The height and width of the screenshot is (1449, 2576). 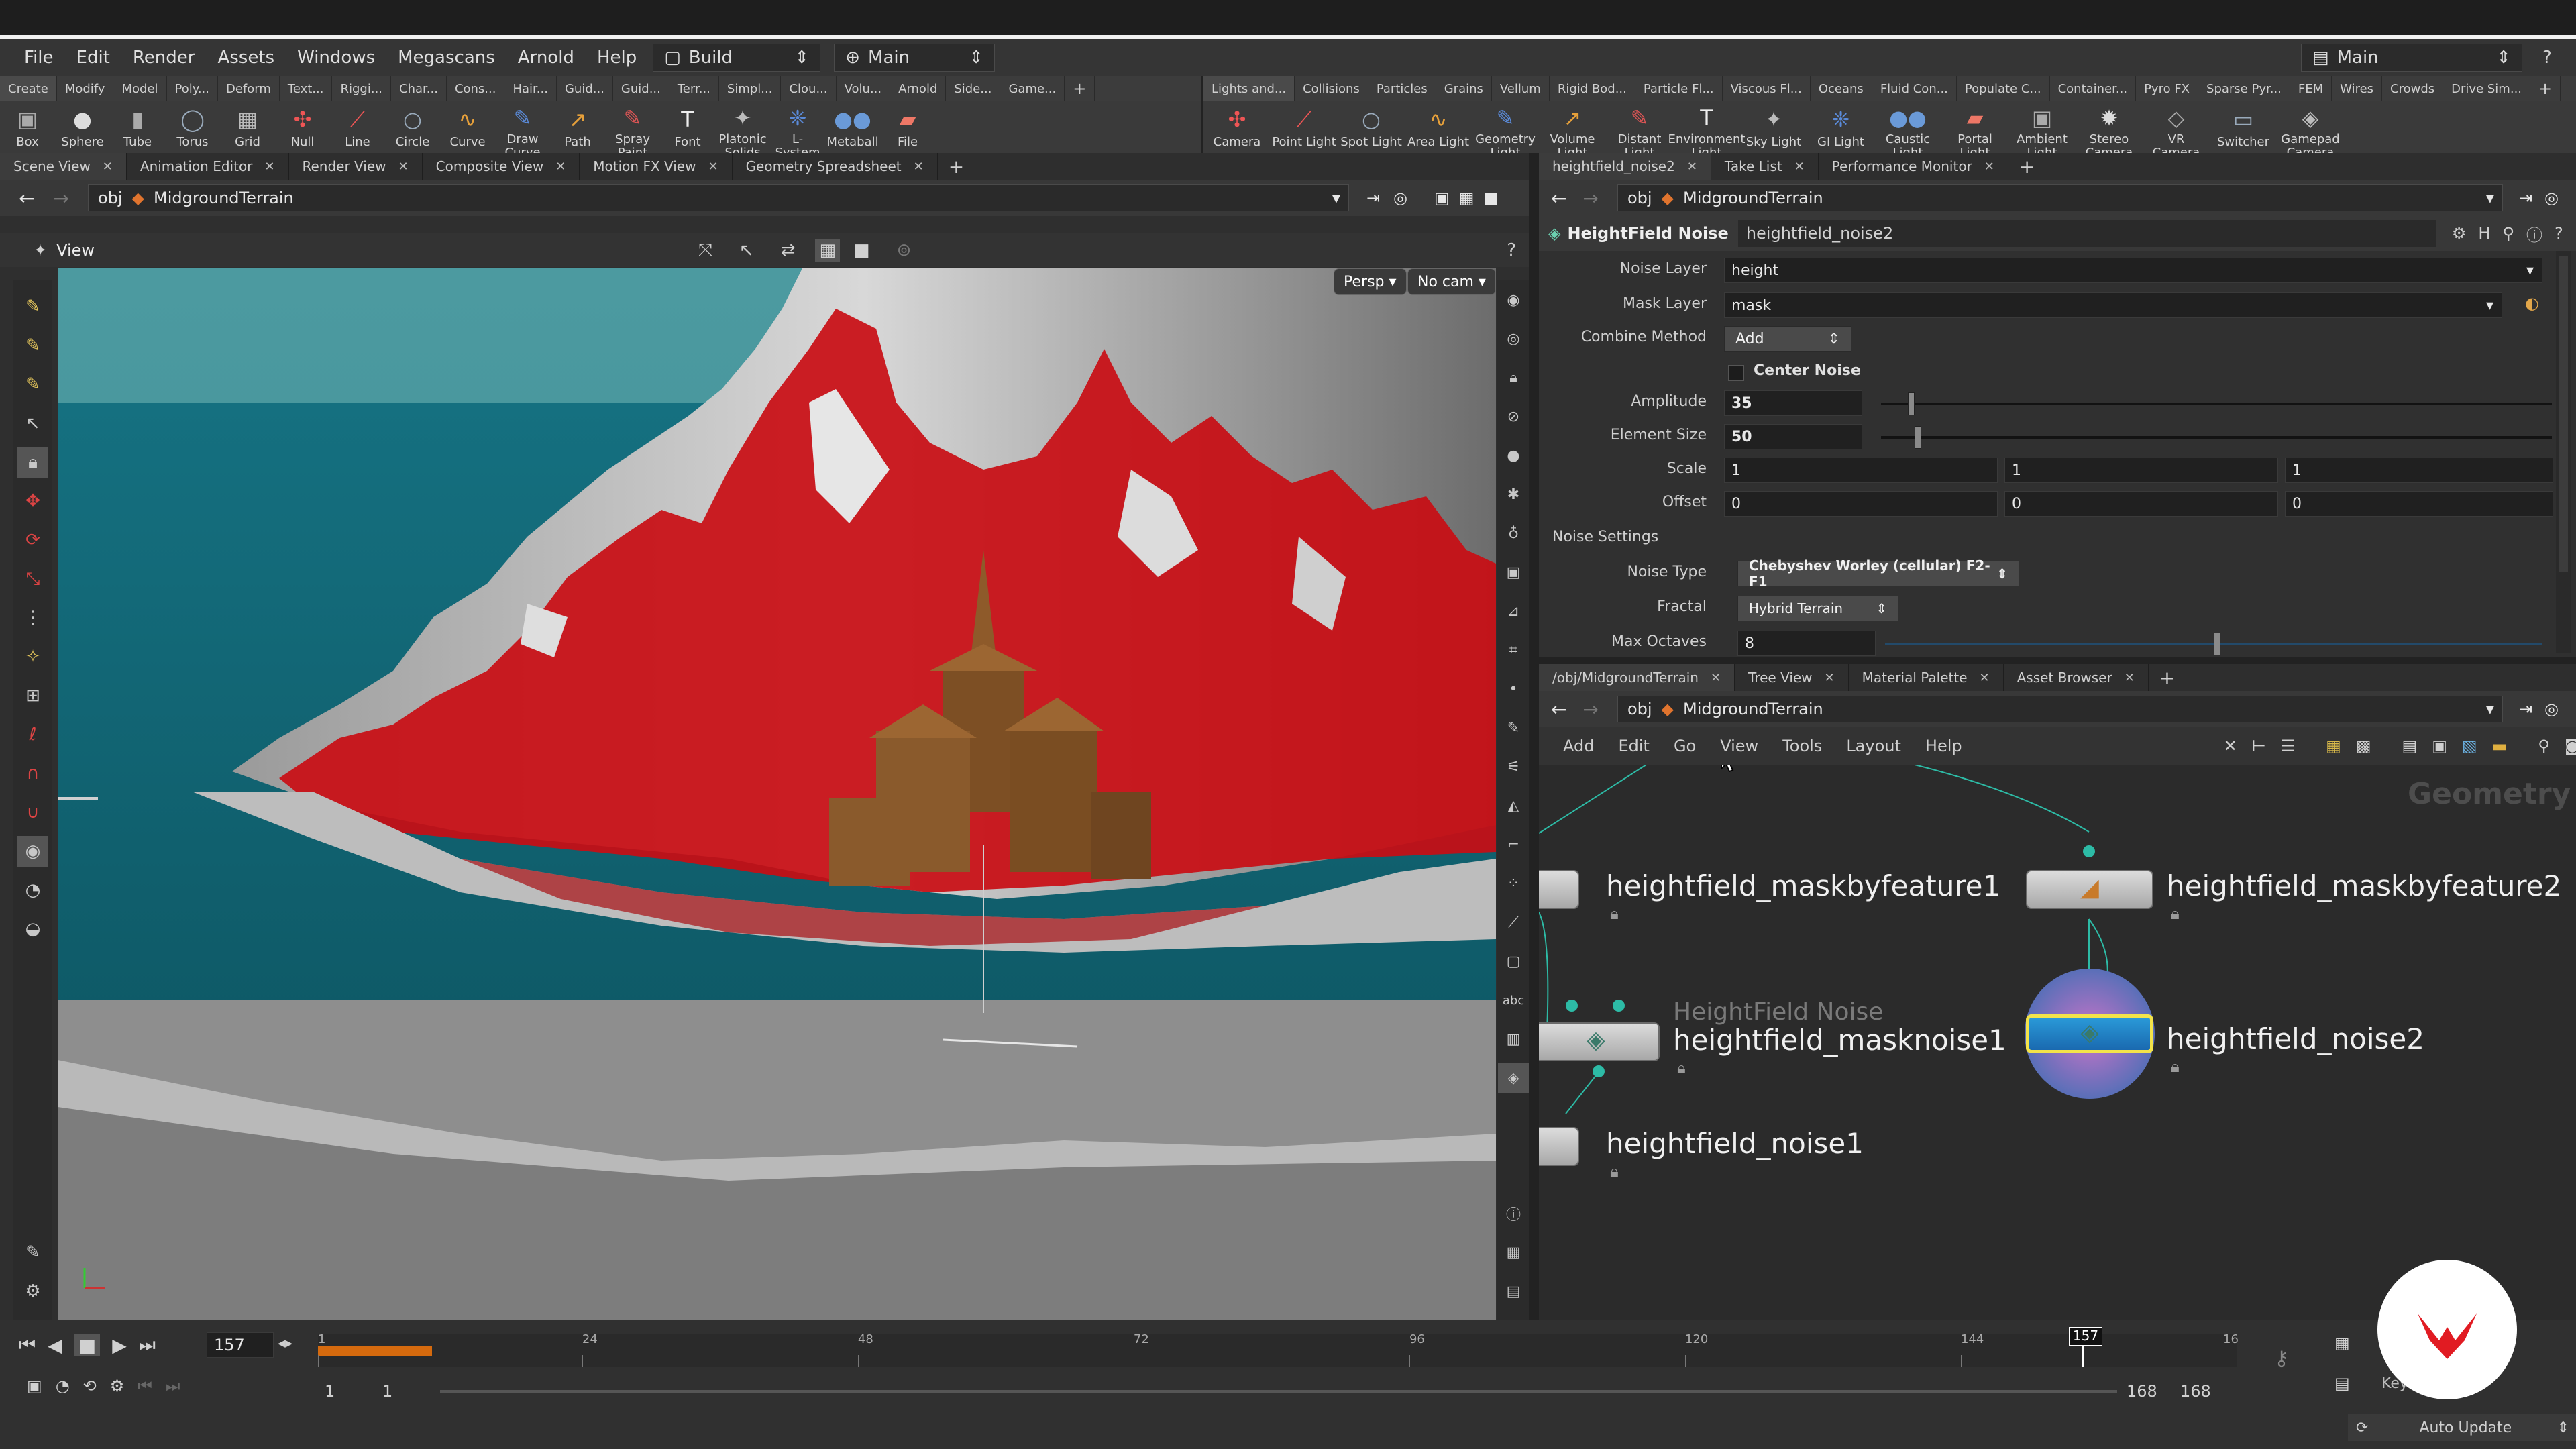 I want to click on bucket-icon: ◭, so click(x=1513, y=805).